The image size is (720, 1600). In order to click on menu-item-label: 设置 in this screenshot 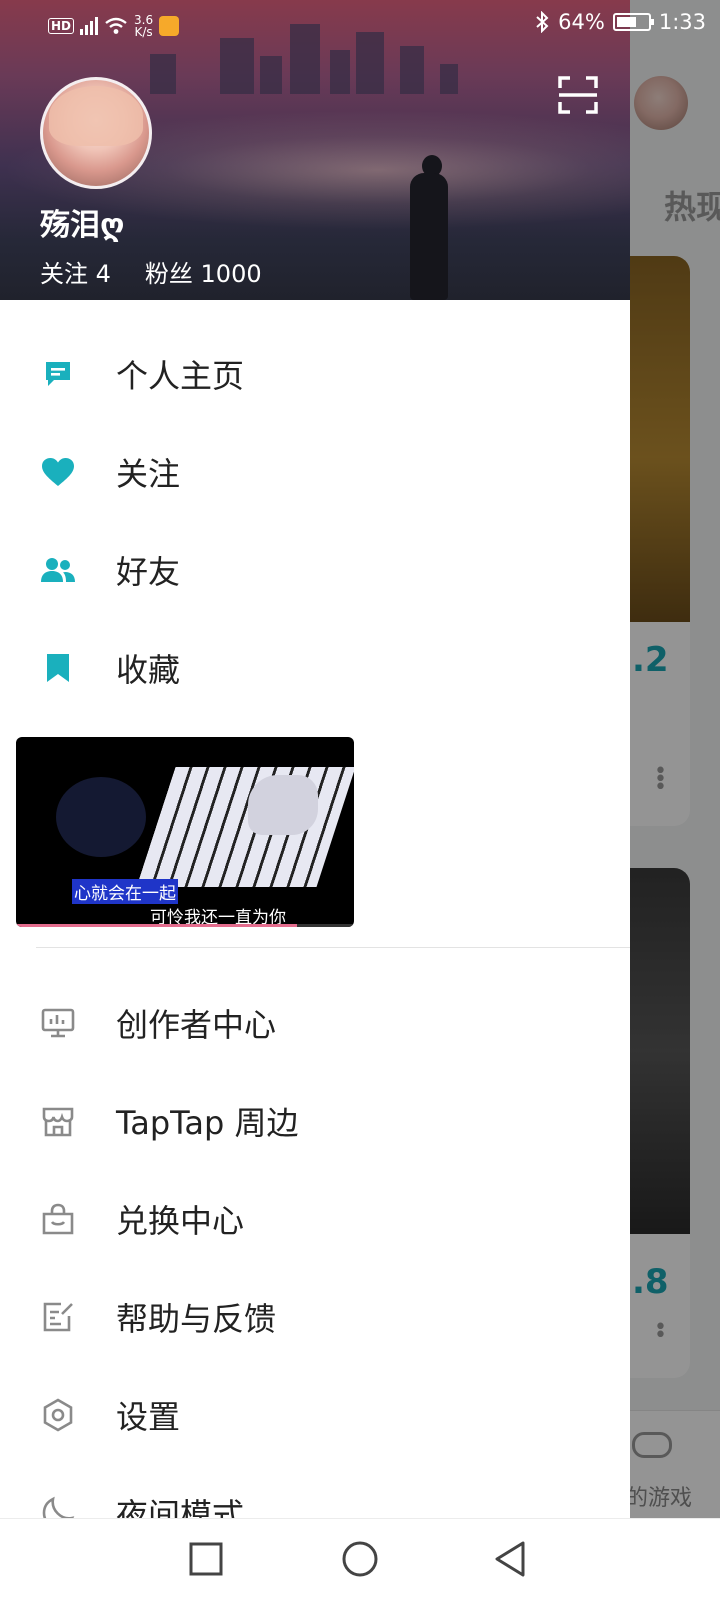, I will do `click(148, 1417)`.